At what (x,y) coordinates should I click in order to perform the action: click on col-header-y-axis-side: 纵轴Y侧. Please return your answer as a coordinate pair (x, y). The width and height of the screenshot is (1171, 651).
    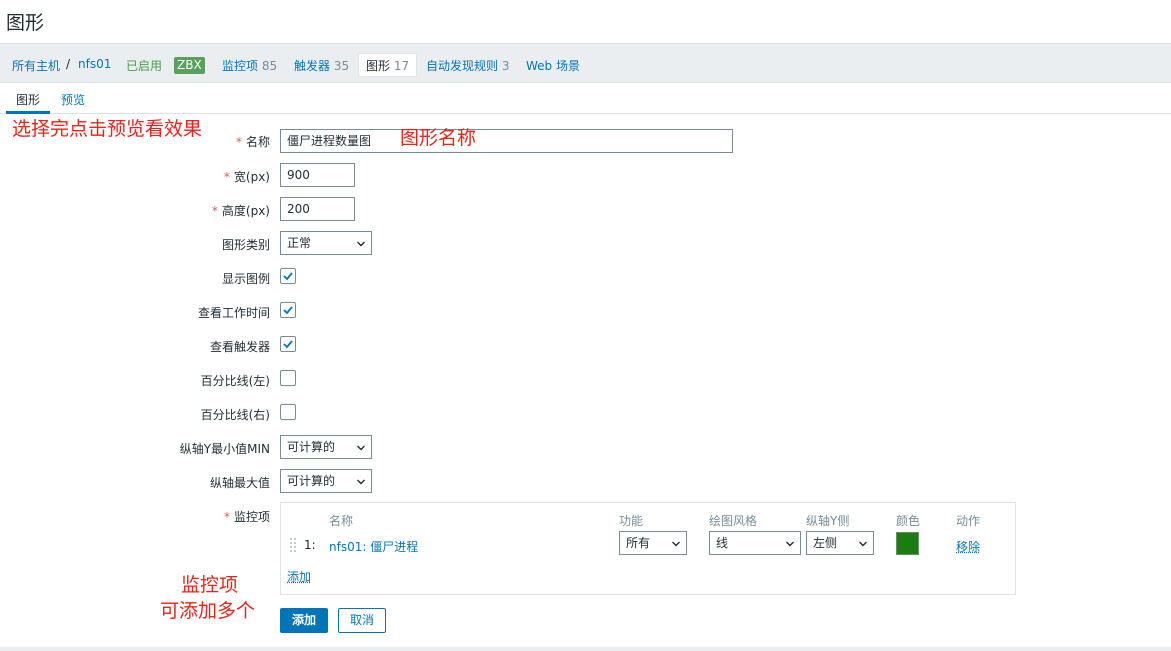
    Looking at the image, I should click on (828, 521).